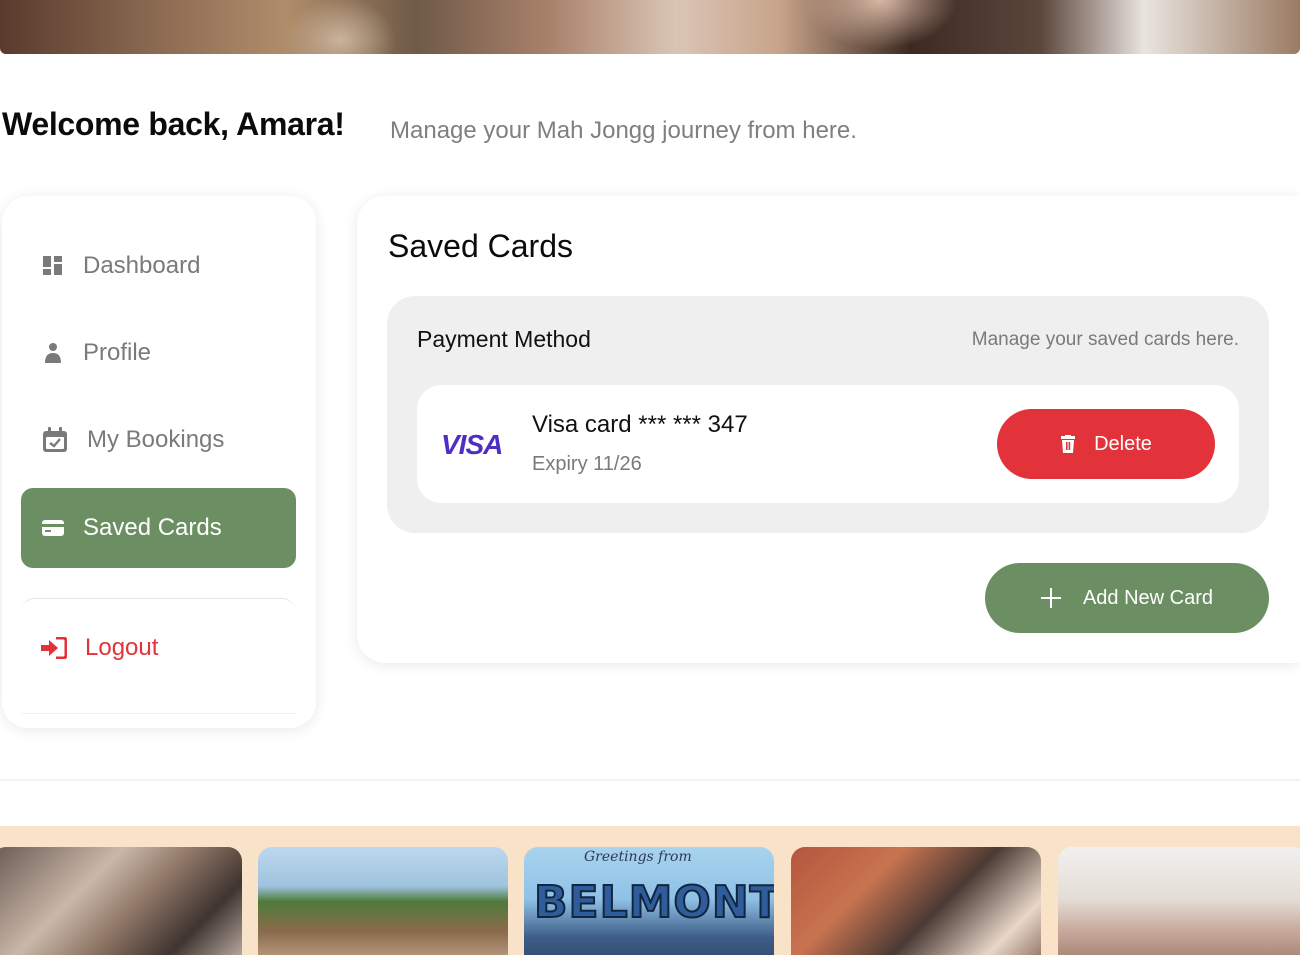  Describe the element at coordinates (53, 266) in the screenshot. I see `dashboard-icon` at that location.